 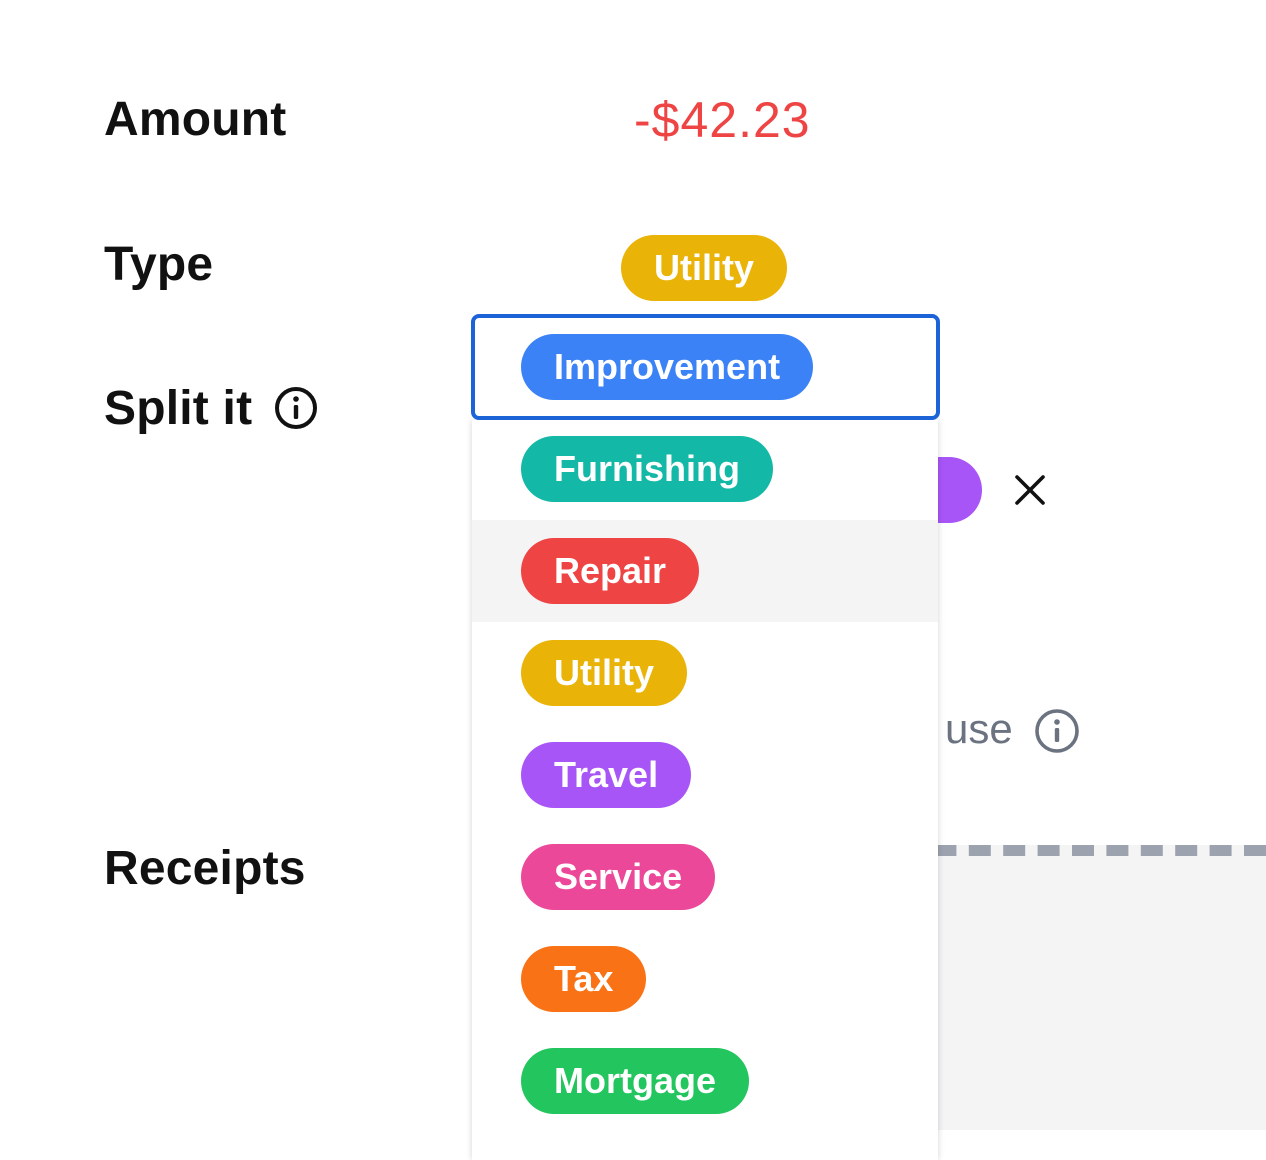 I want to click on dropdown-option-service: Service, so click(x=705, y=877).